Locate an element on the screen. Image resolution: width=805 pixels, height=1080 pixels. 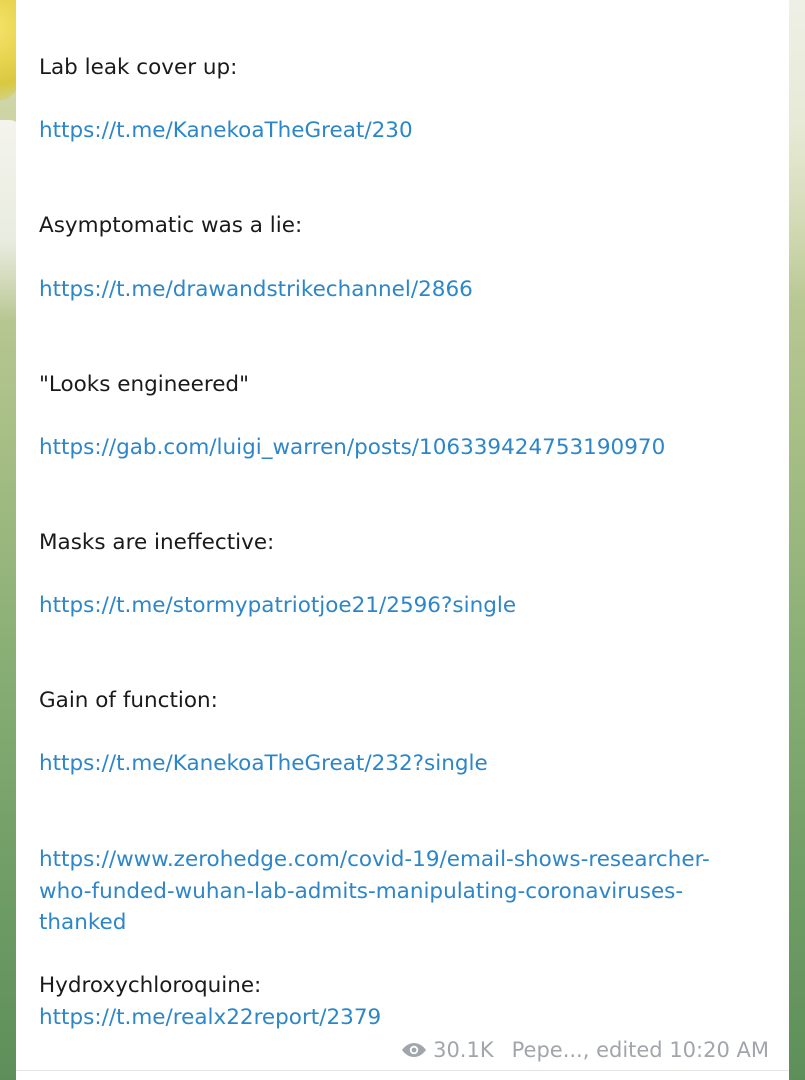
section-heading-asymptomatic: Asymptomatic was a lie: is located at coordinates (171, 225).